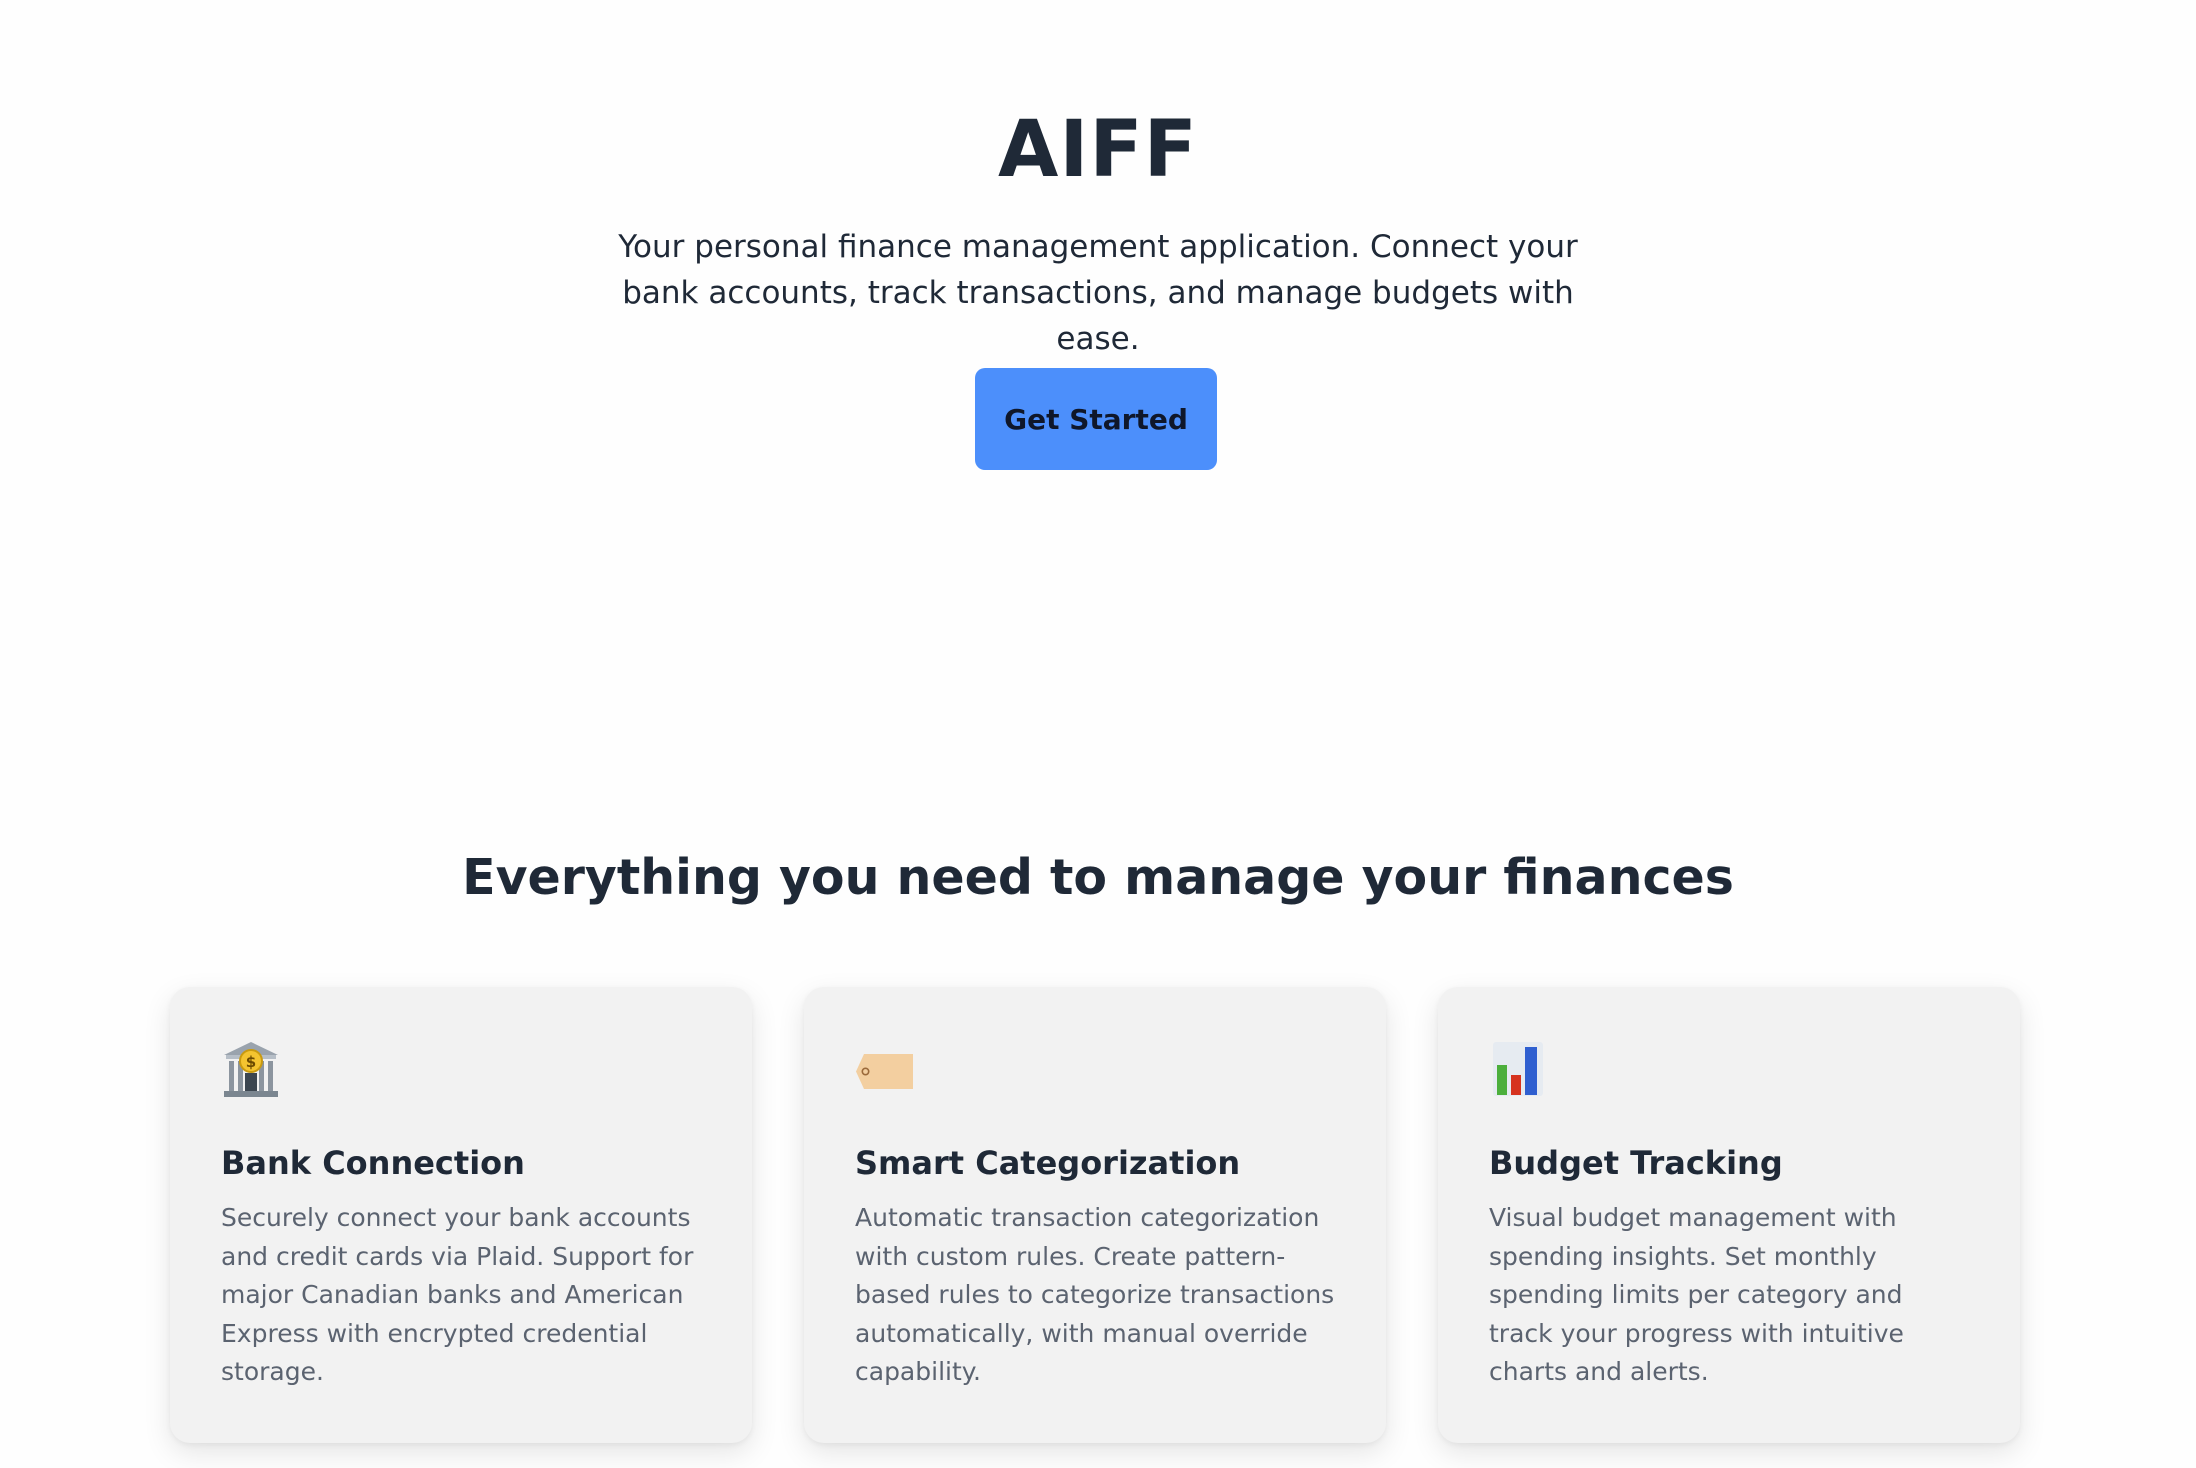 This screenshot has width=2196, height=1468. I want to click on feature-title: Bank Connection, so click(373, 1163).